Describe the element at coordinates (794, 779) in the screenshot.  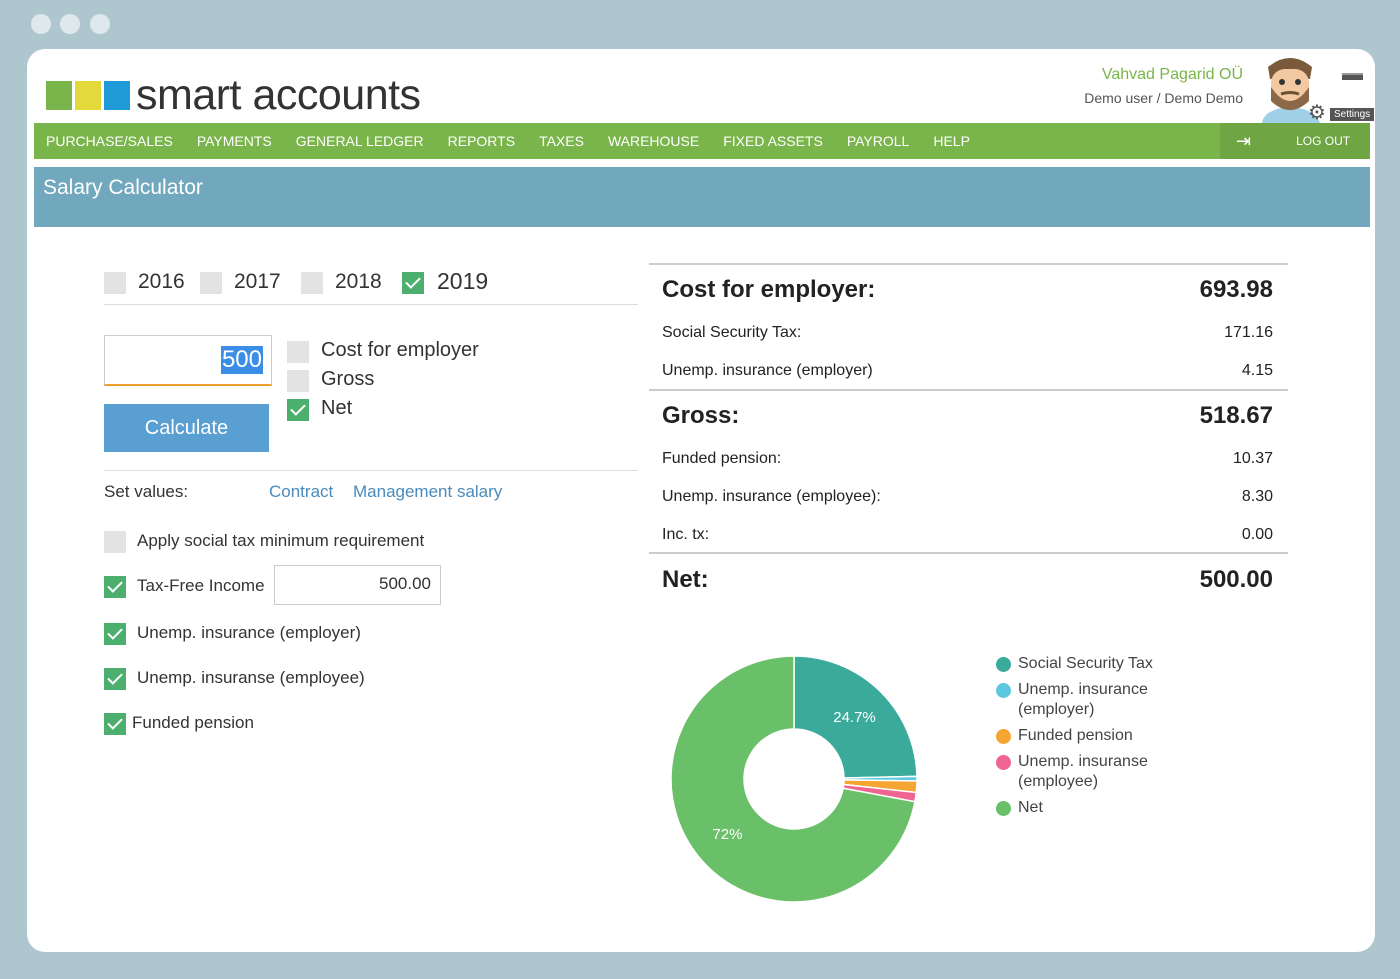
I see `donut-chart: 24.7% 72%` at that location.